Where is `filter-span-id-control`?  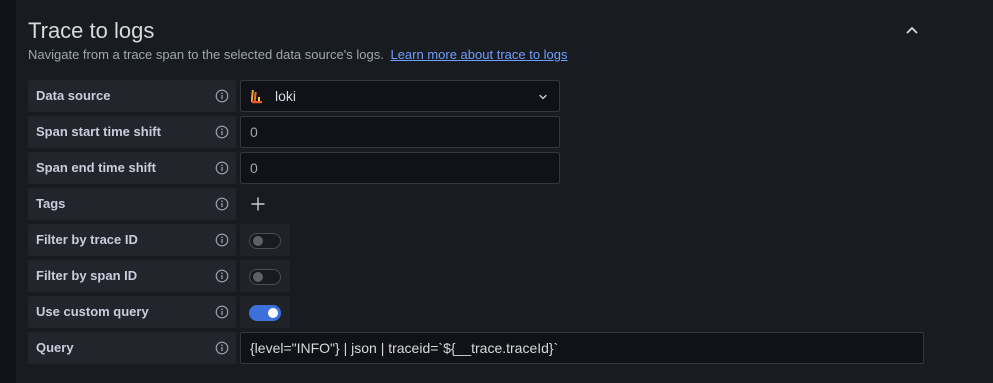
filter-span-id-control is located at coordinates (265, 276).